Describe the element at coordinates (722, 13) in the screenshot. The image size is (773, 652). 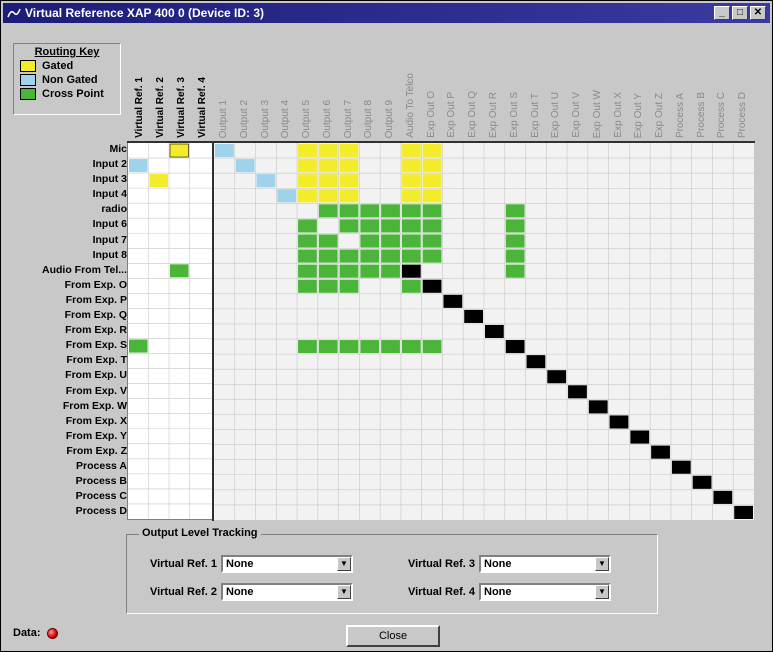
I see `minimize-button: _` at that location.